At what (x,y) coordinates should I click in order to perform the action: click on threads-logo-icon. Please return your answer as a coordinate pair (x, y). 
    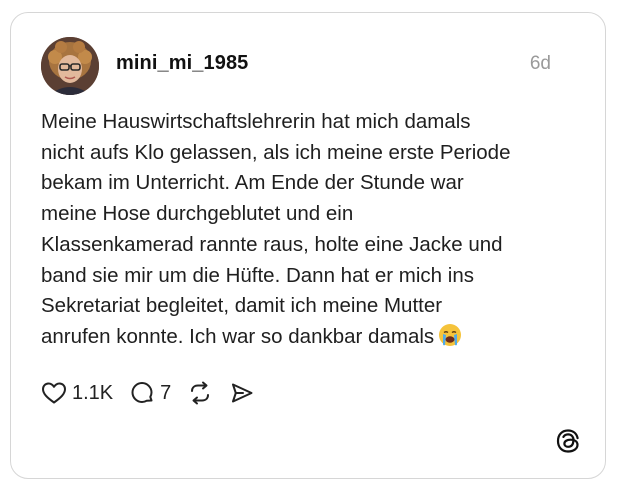
    Looking at the image, I should click on (568, 441).